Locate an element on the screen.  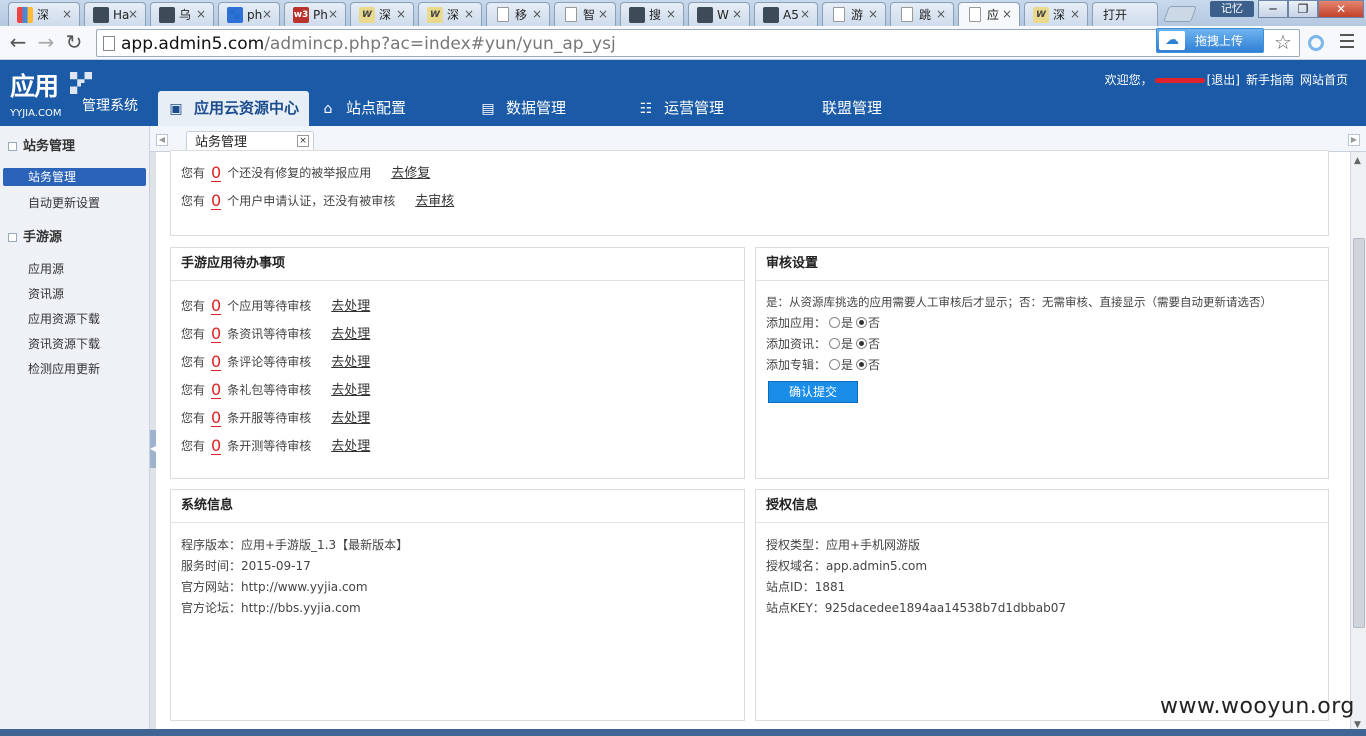
menu-data-manage: ▤ 数据管理 is located at coordinates (523, 108).